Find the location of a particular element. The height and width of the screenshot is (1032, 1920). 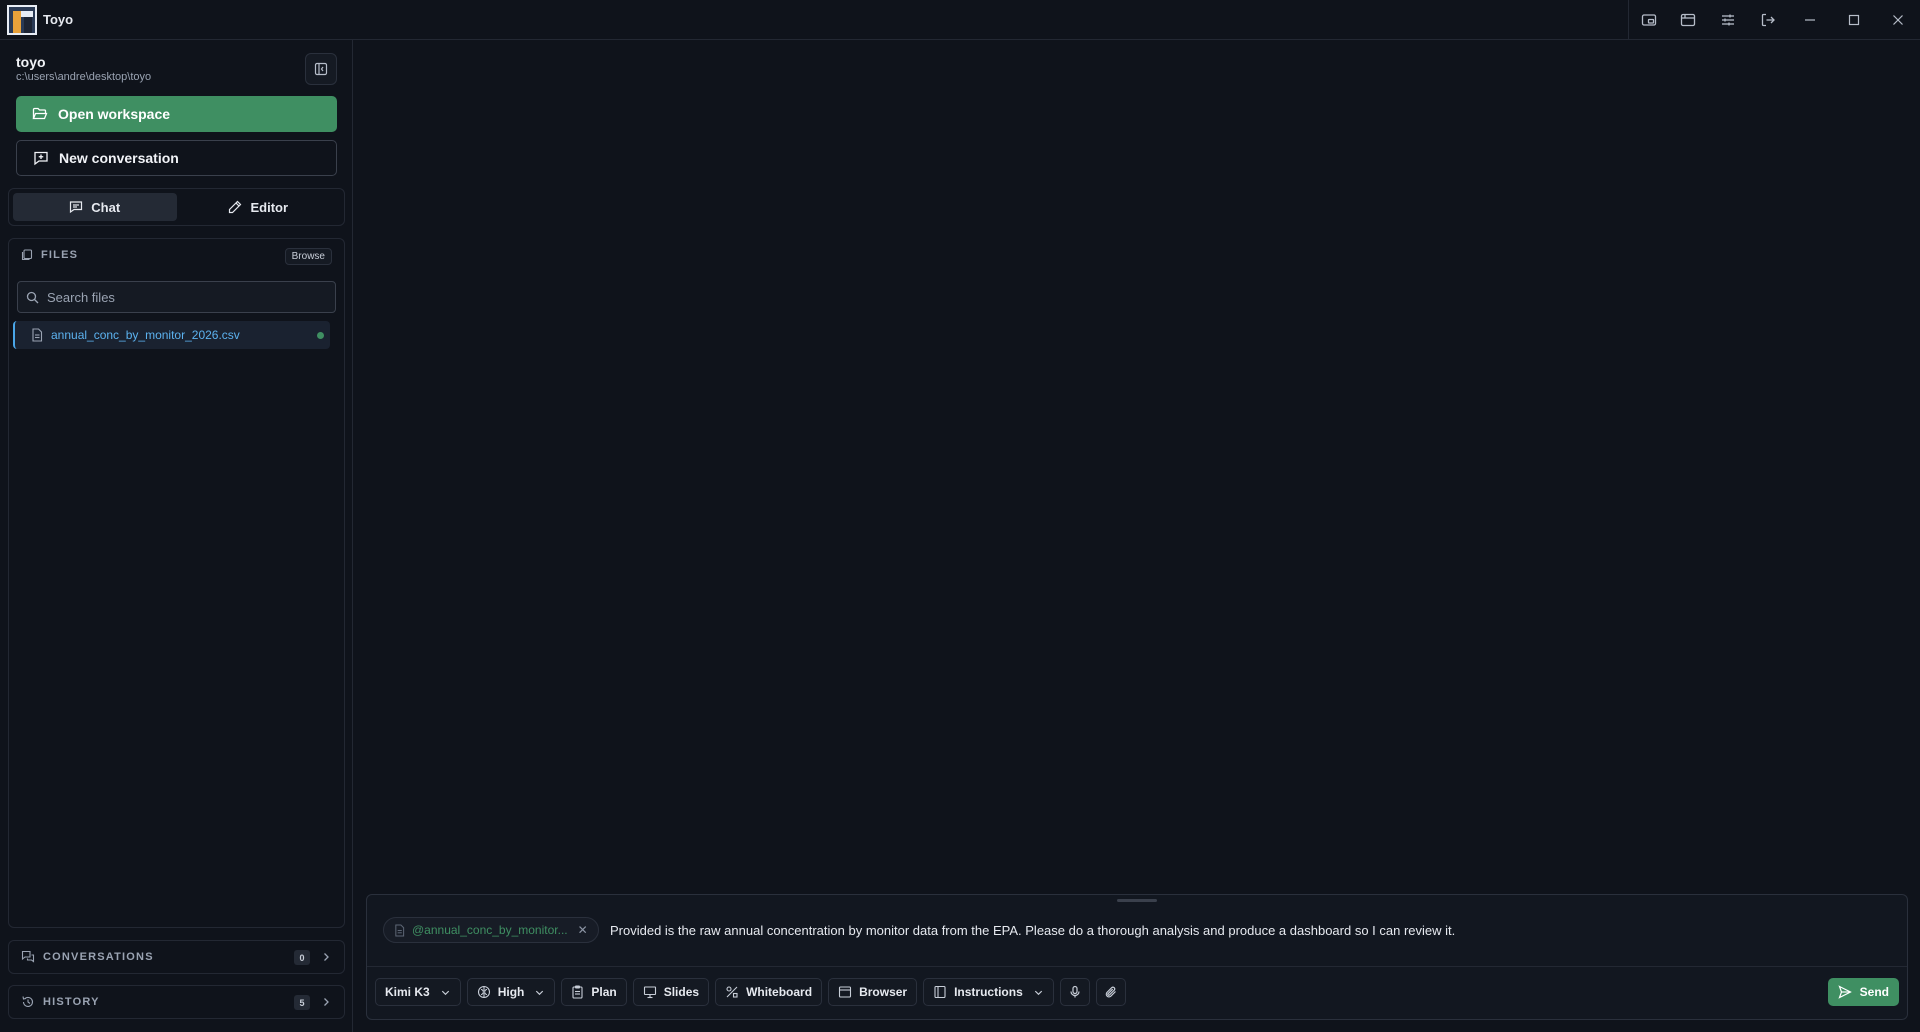

clipboard-icon is located at coordinates (577, 992).